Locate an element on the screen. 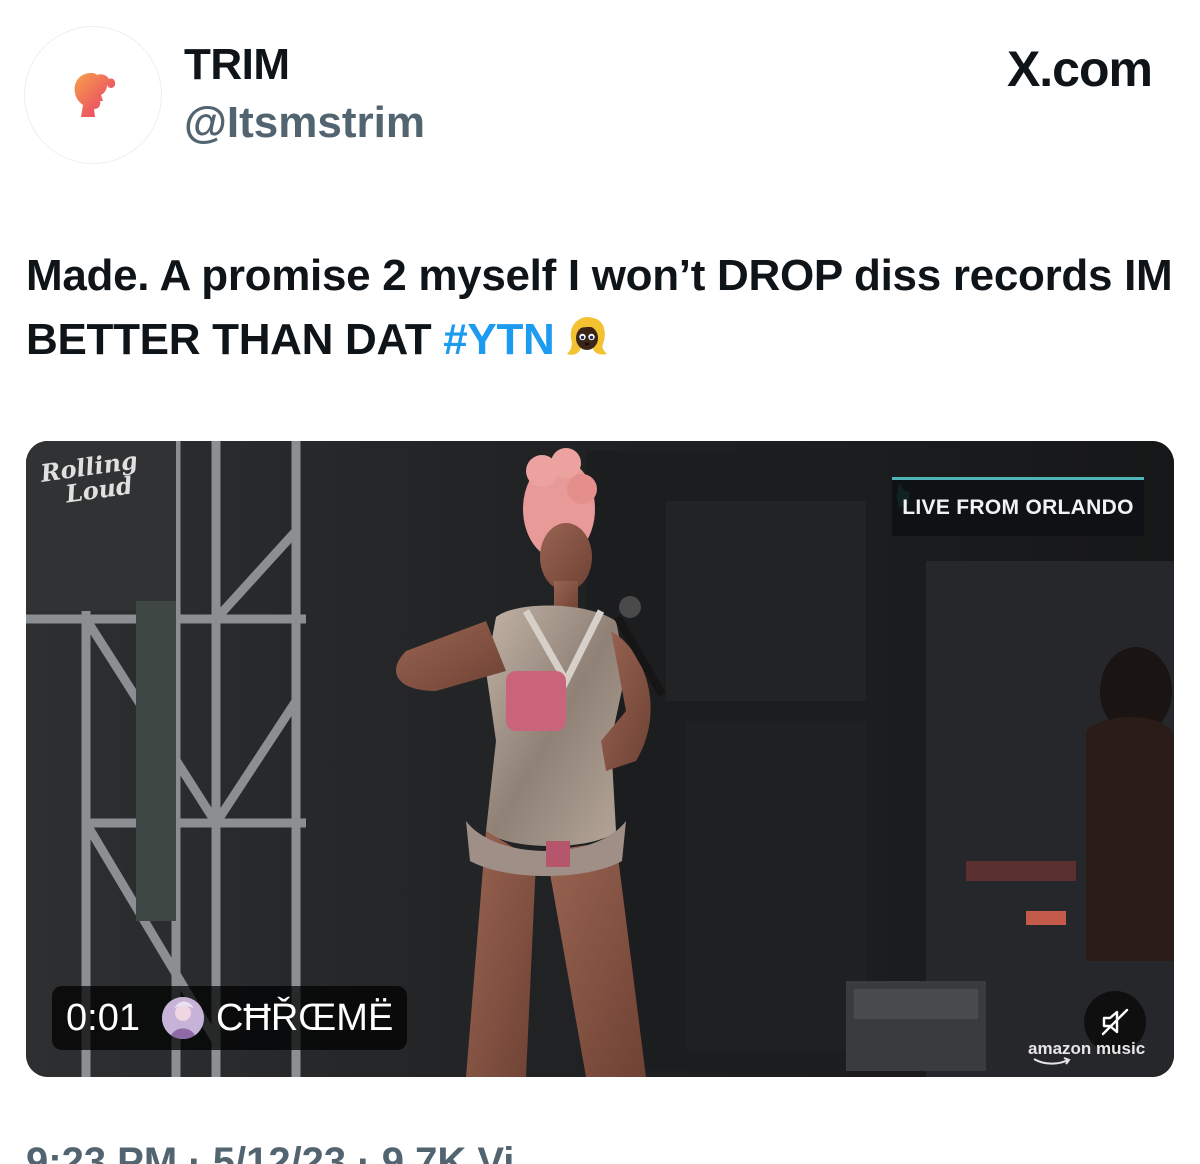  profile-avatar is located at coordinates (93, 95).